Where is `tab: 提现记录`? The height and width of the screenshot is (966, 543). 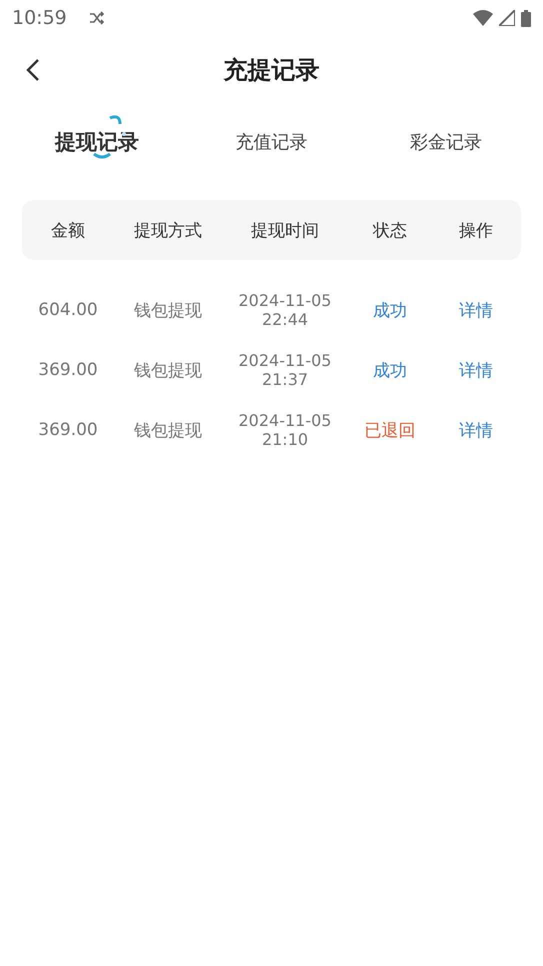 tab: 提现记录 is located at coordinates (97, 142).